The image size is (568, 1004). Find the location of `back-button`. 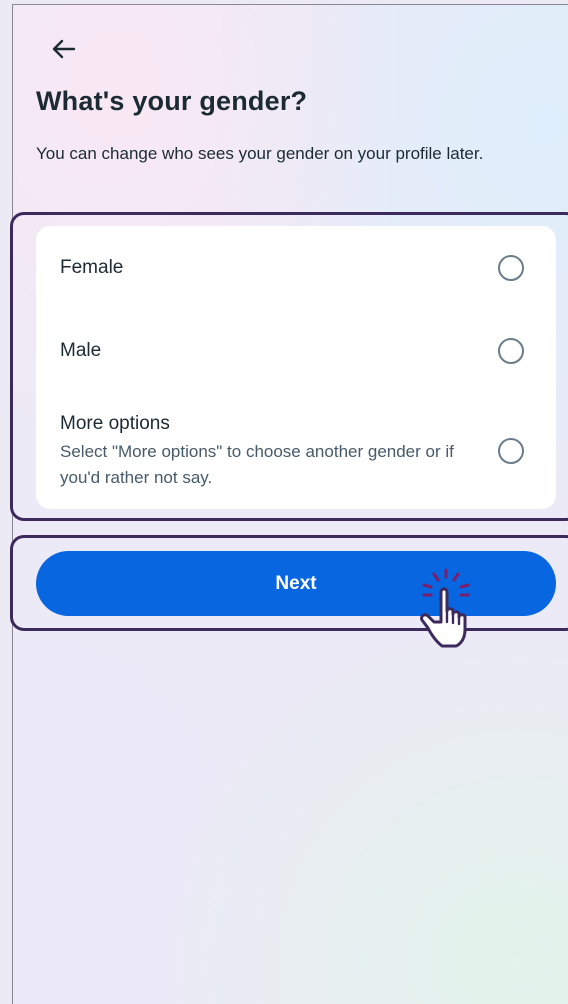

back-button is located at coordinates (63, 49).